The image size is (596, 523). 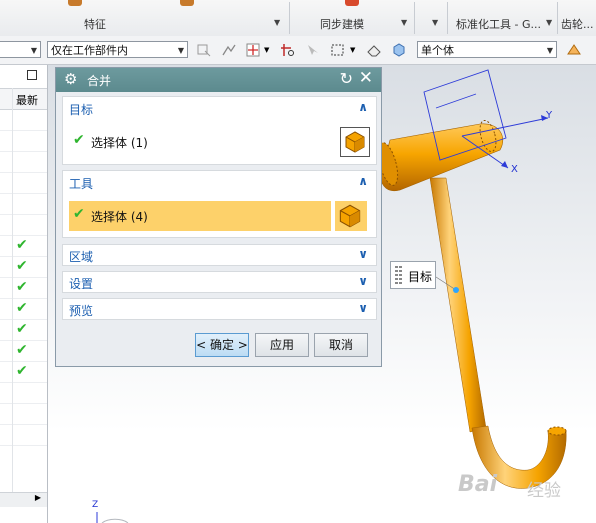 What do you see at coordinates (81, 257) in the screenshot?
I see `section-region-label: 区域` at bounding box center [81, 257].